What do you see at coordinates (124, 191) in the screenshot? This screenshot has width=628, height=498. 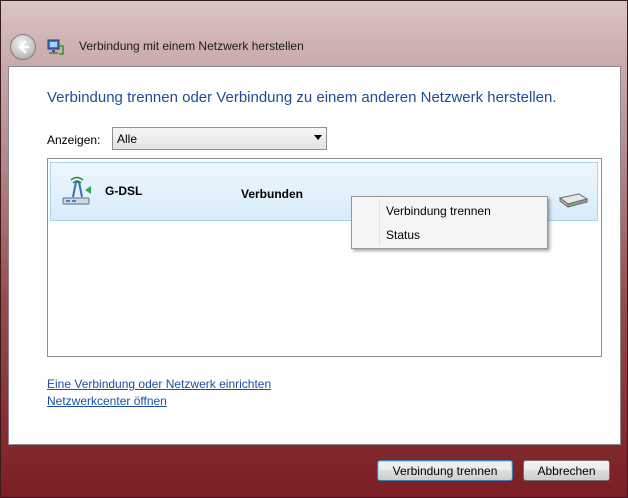 I see `connection-name: G-DSL` at bounding box center [124, 191].